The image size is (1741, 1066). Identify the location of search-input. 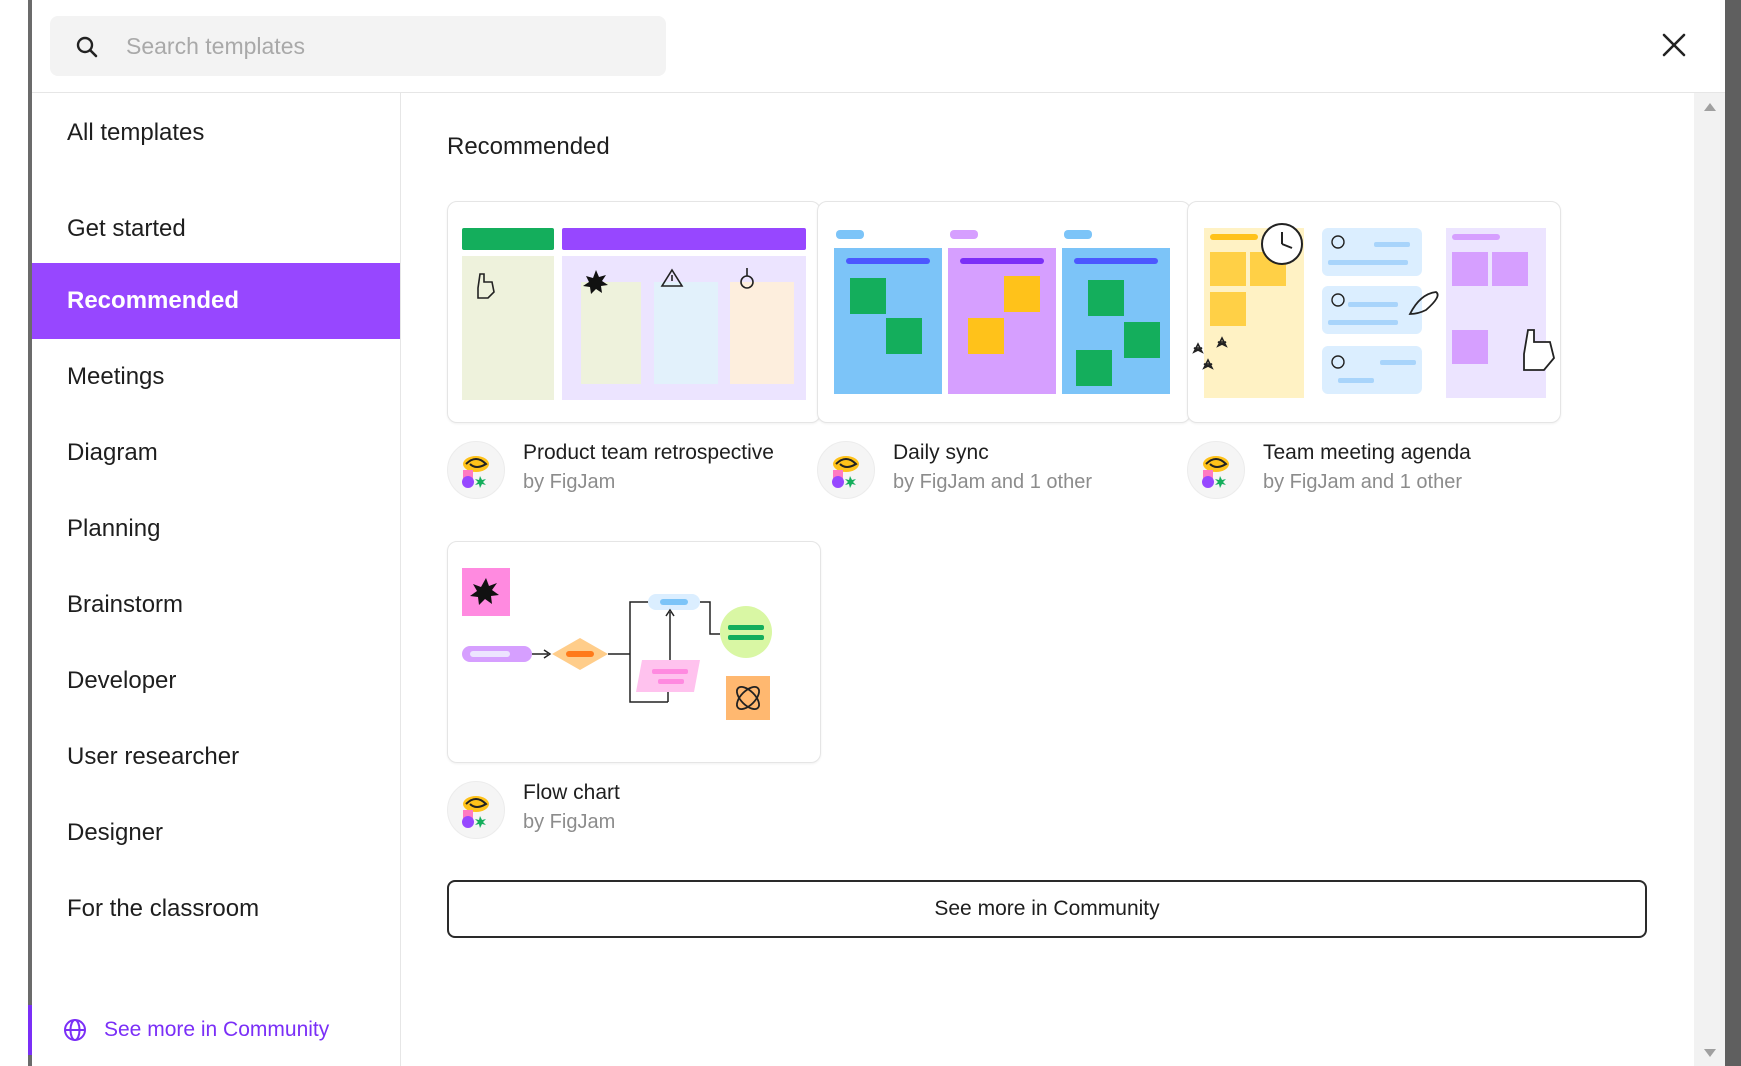
(391, 46).